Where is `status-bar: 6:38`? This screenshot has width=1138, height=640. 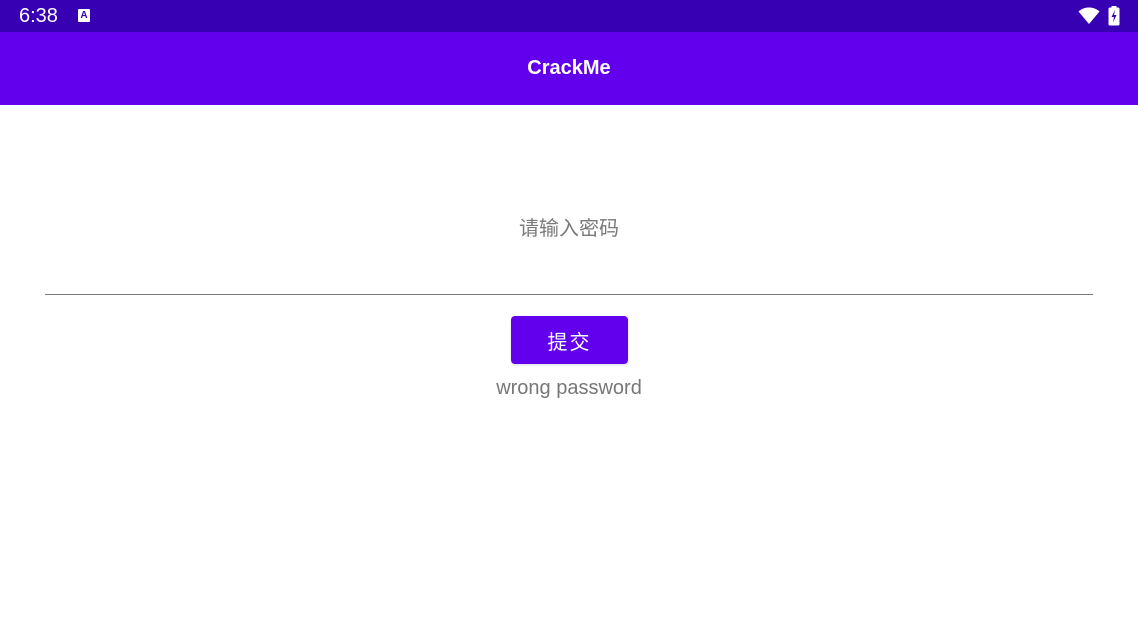
status-bar: 6:38 is located at coordinates (569, 16).